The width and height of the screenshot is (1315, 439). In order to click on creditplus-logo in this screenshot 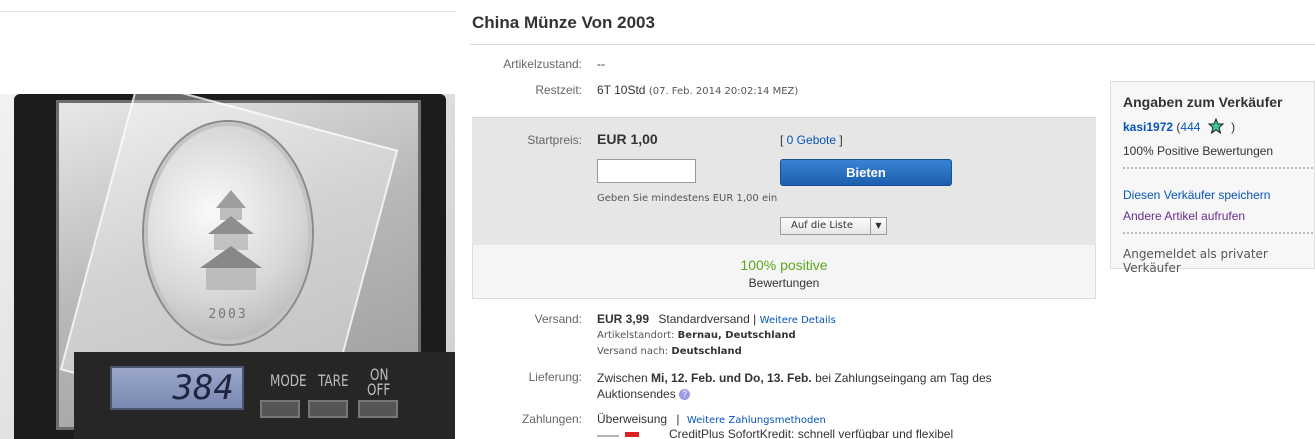, I will do `click(621, 435)`.